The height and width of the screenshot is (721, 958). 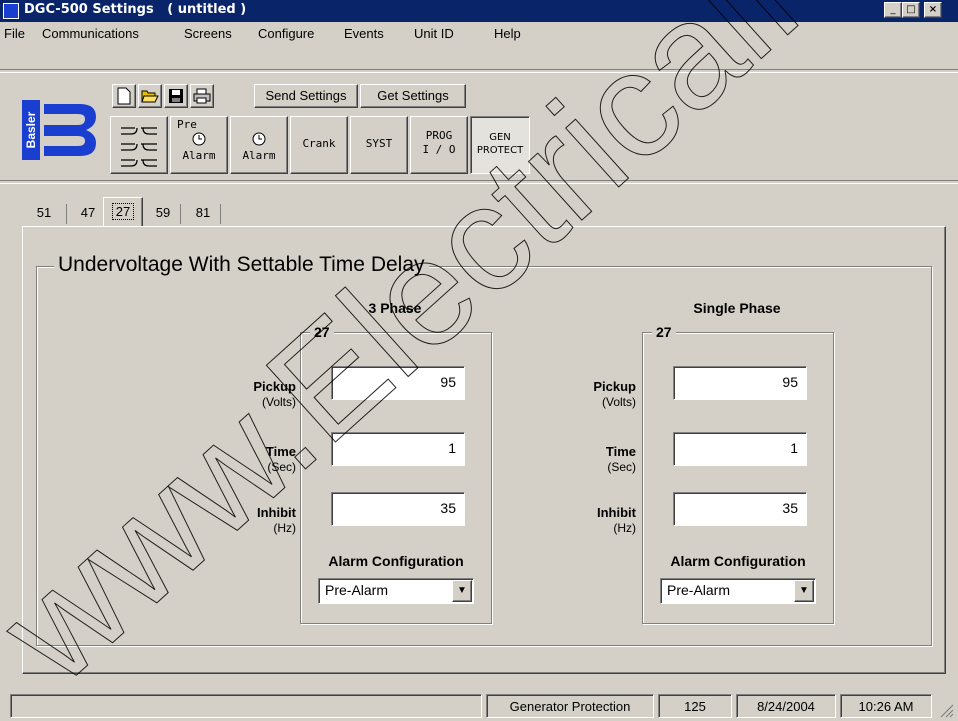 I want to click on three-phase-pickup-field: 95, so click(x=398, y=383).